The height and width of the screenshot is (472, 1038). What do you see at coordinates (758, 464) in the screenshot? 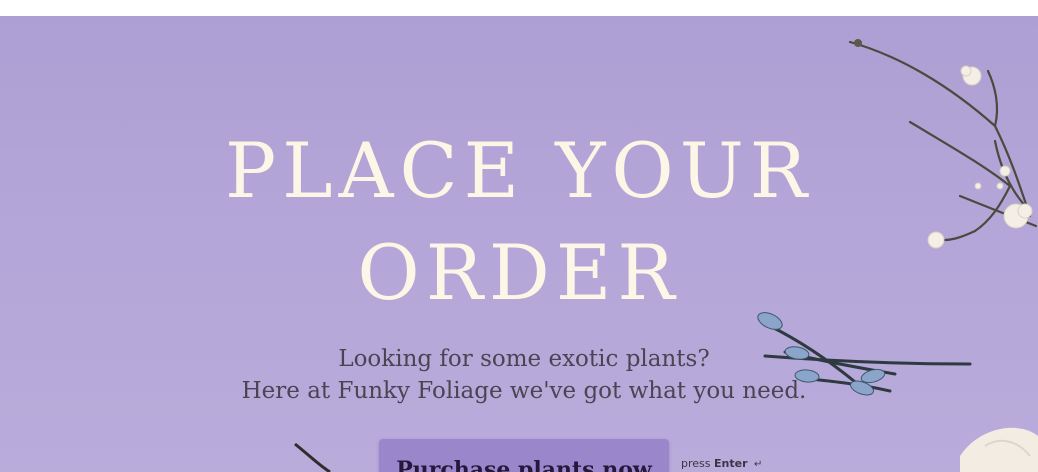
I see `return-key-icon: ↵` at bounding box center [758, 464].